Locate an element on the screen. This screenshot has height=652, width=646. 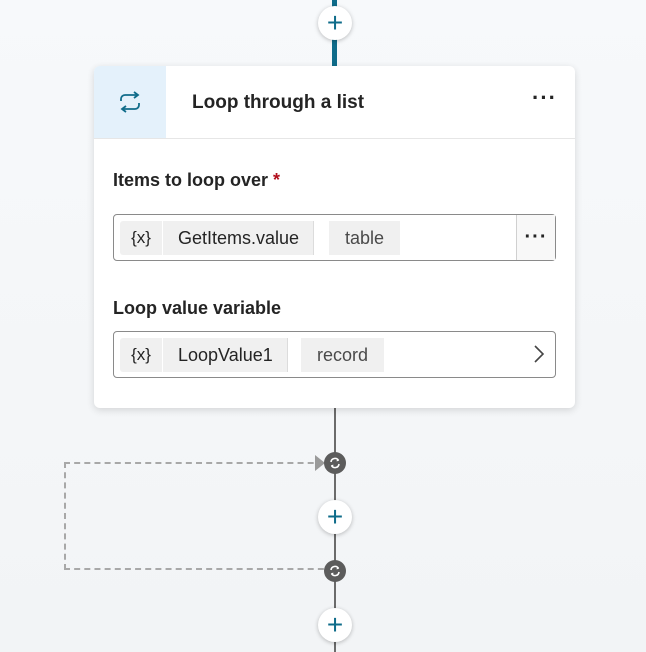
items-variable-name: GetItems.value is located at coordinates (238, 238).